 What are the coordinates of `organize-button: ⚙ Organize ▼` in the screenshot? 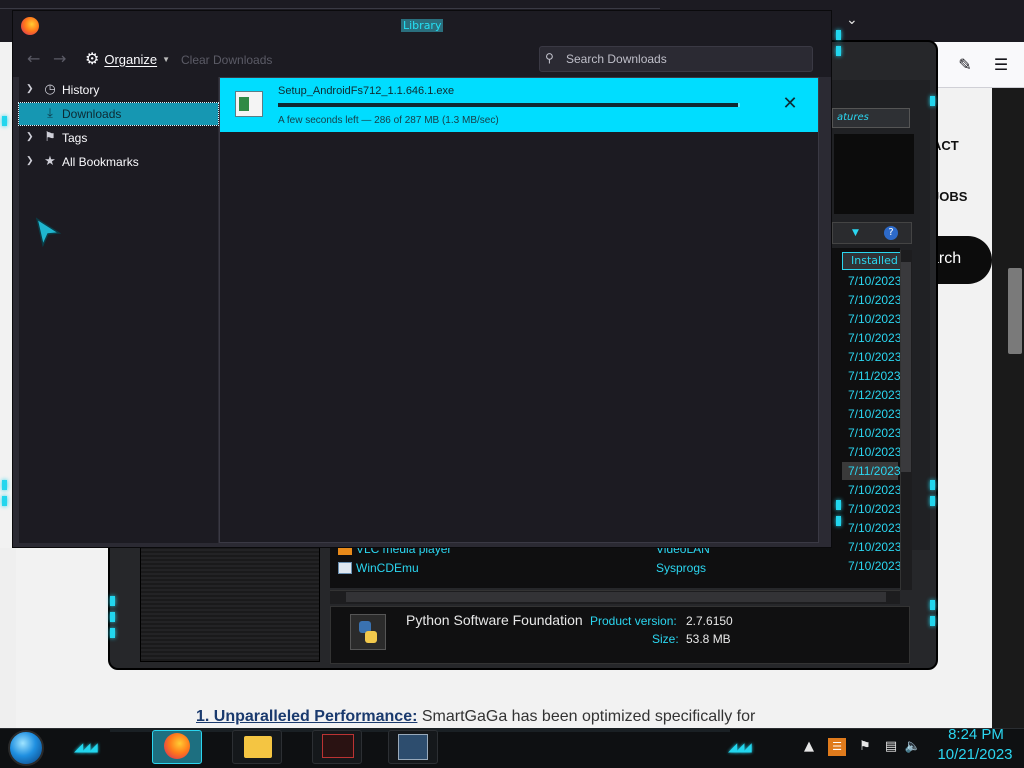 It's located at (127, 59).